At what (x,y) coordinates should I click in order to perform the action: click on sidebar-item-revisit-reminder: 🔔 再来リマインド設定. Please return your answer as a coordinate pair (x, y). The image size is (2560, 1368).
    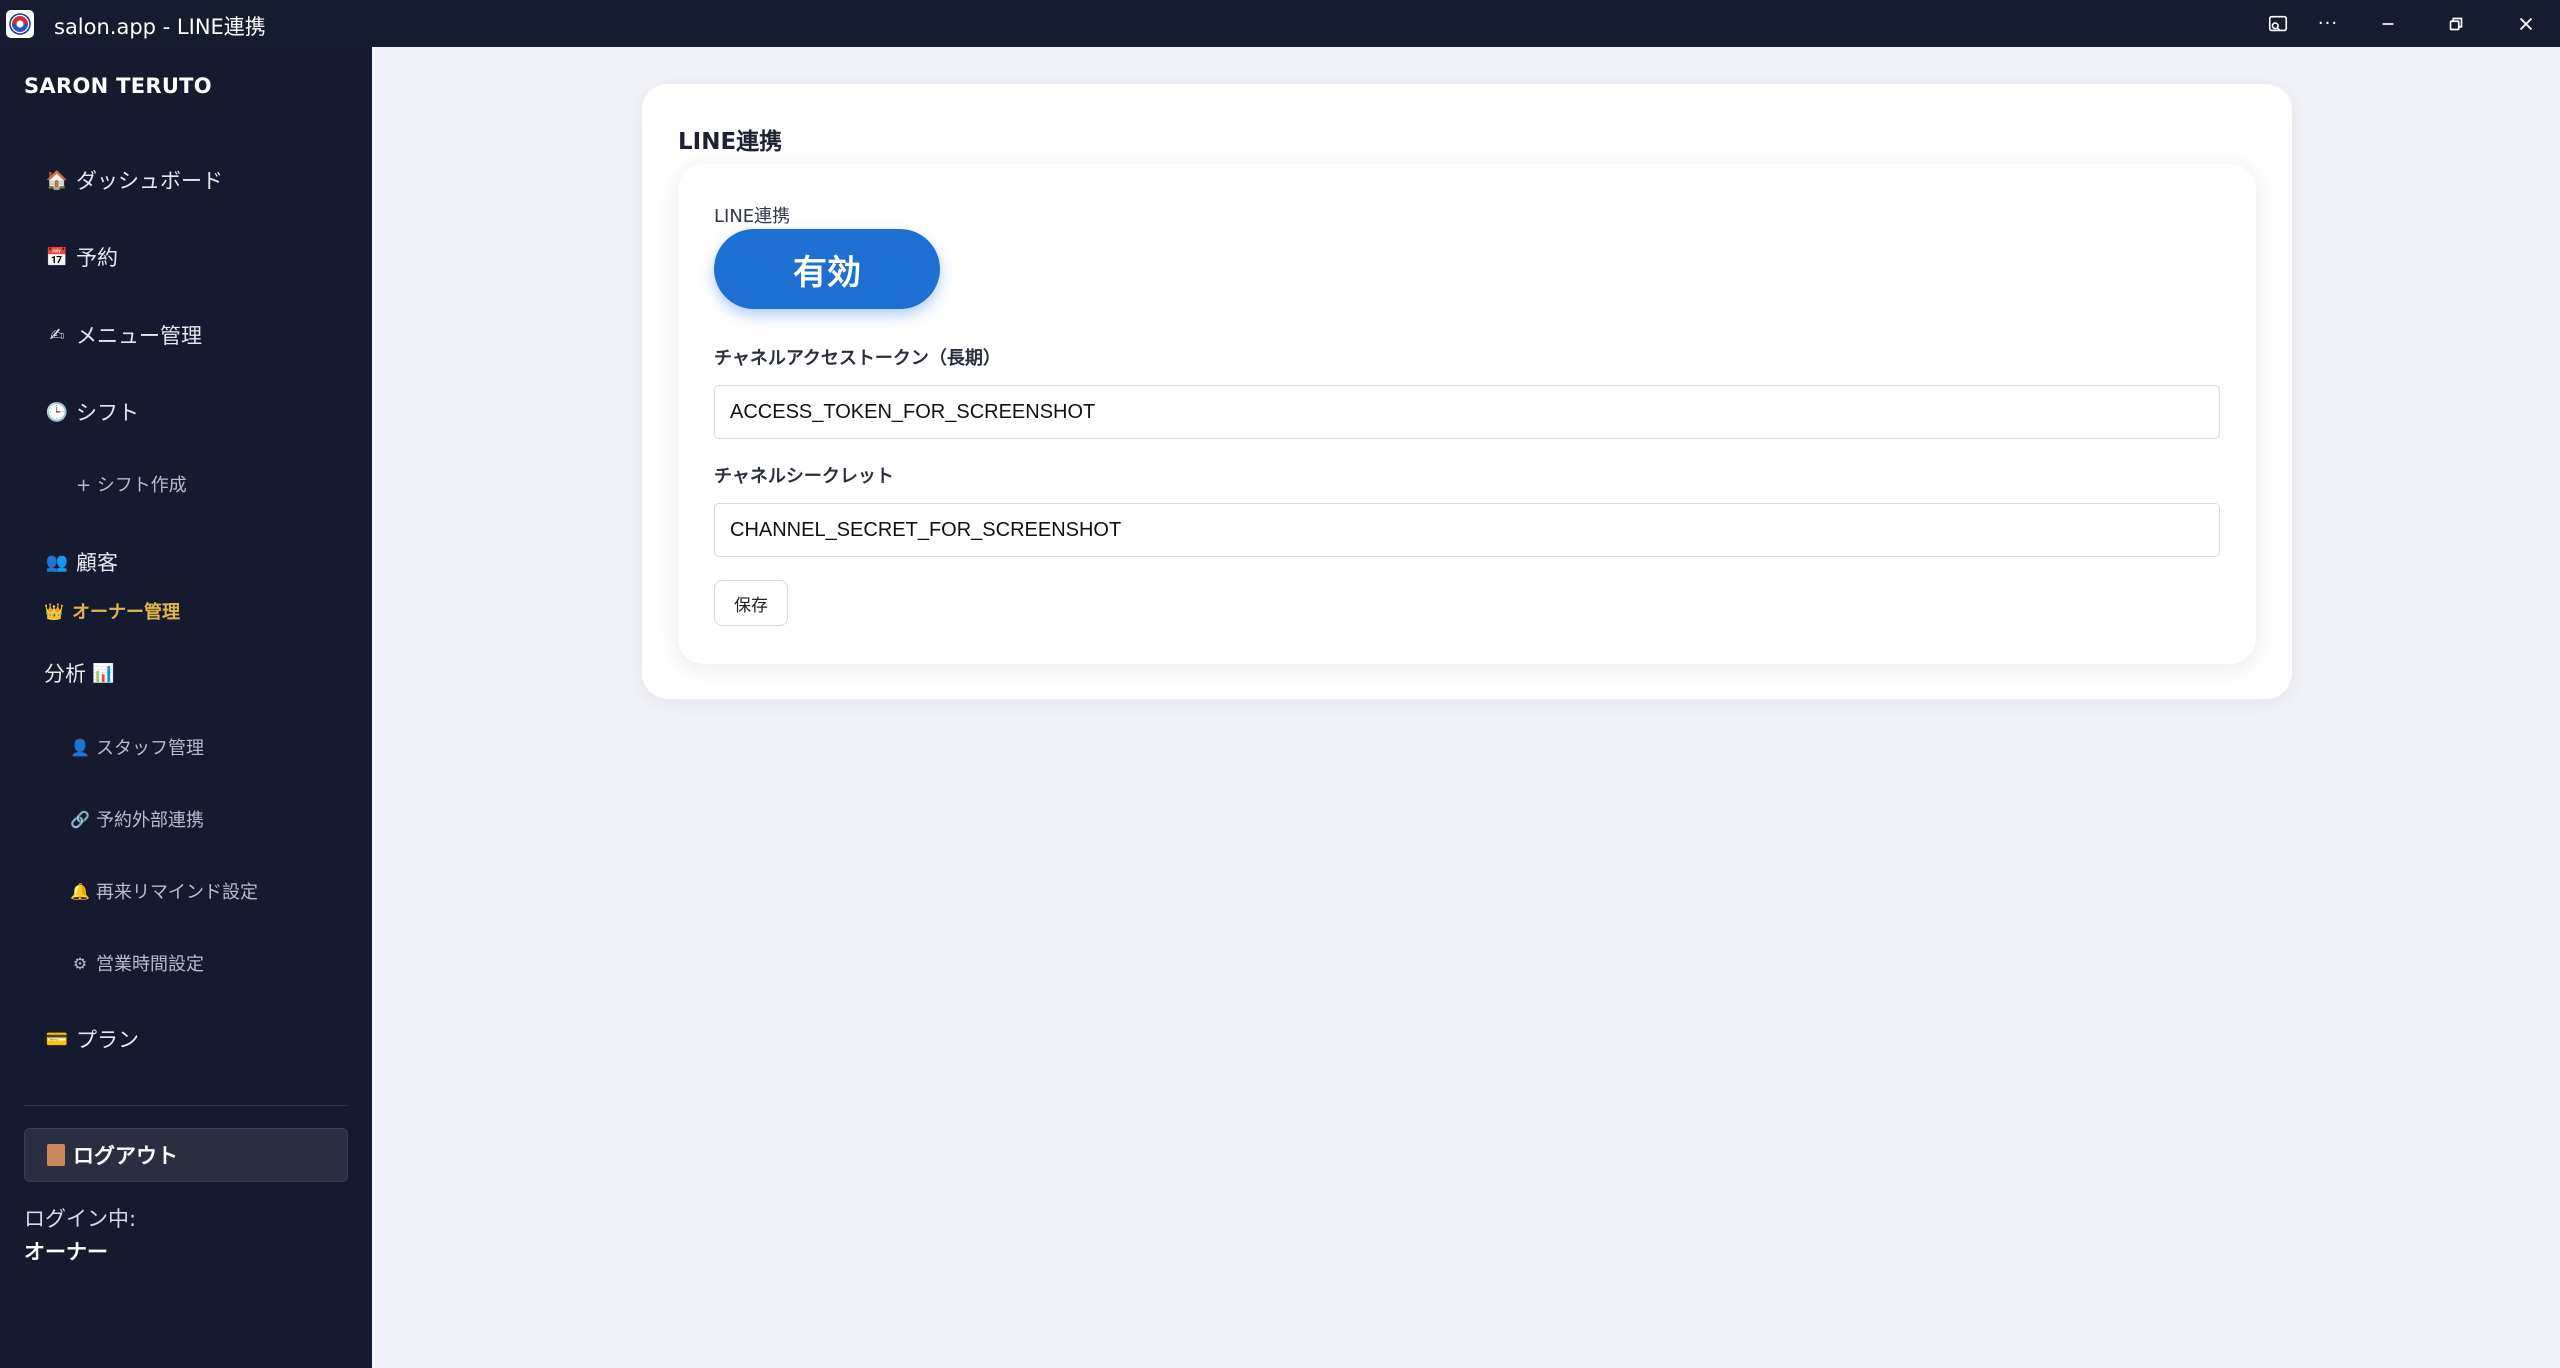
    Looking at the image, I should click on (163, 891).